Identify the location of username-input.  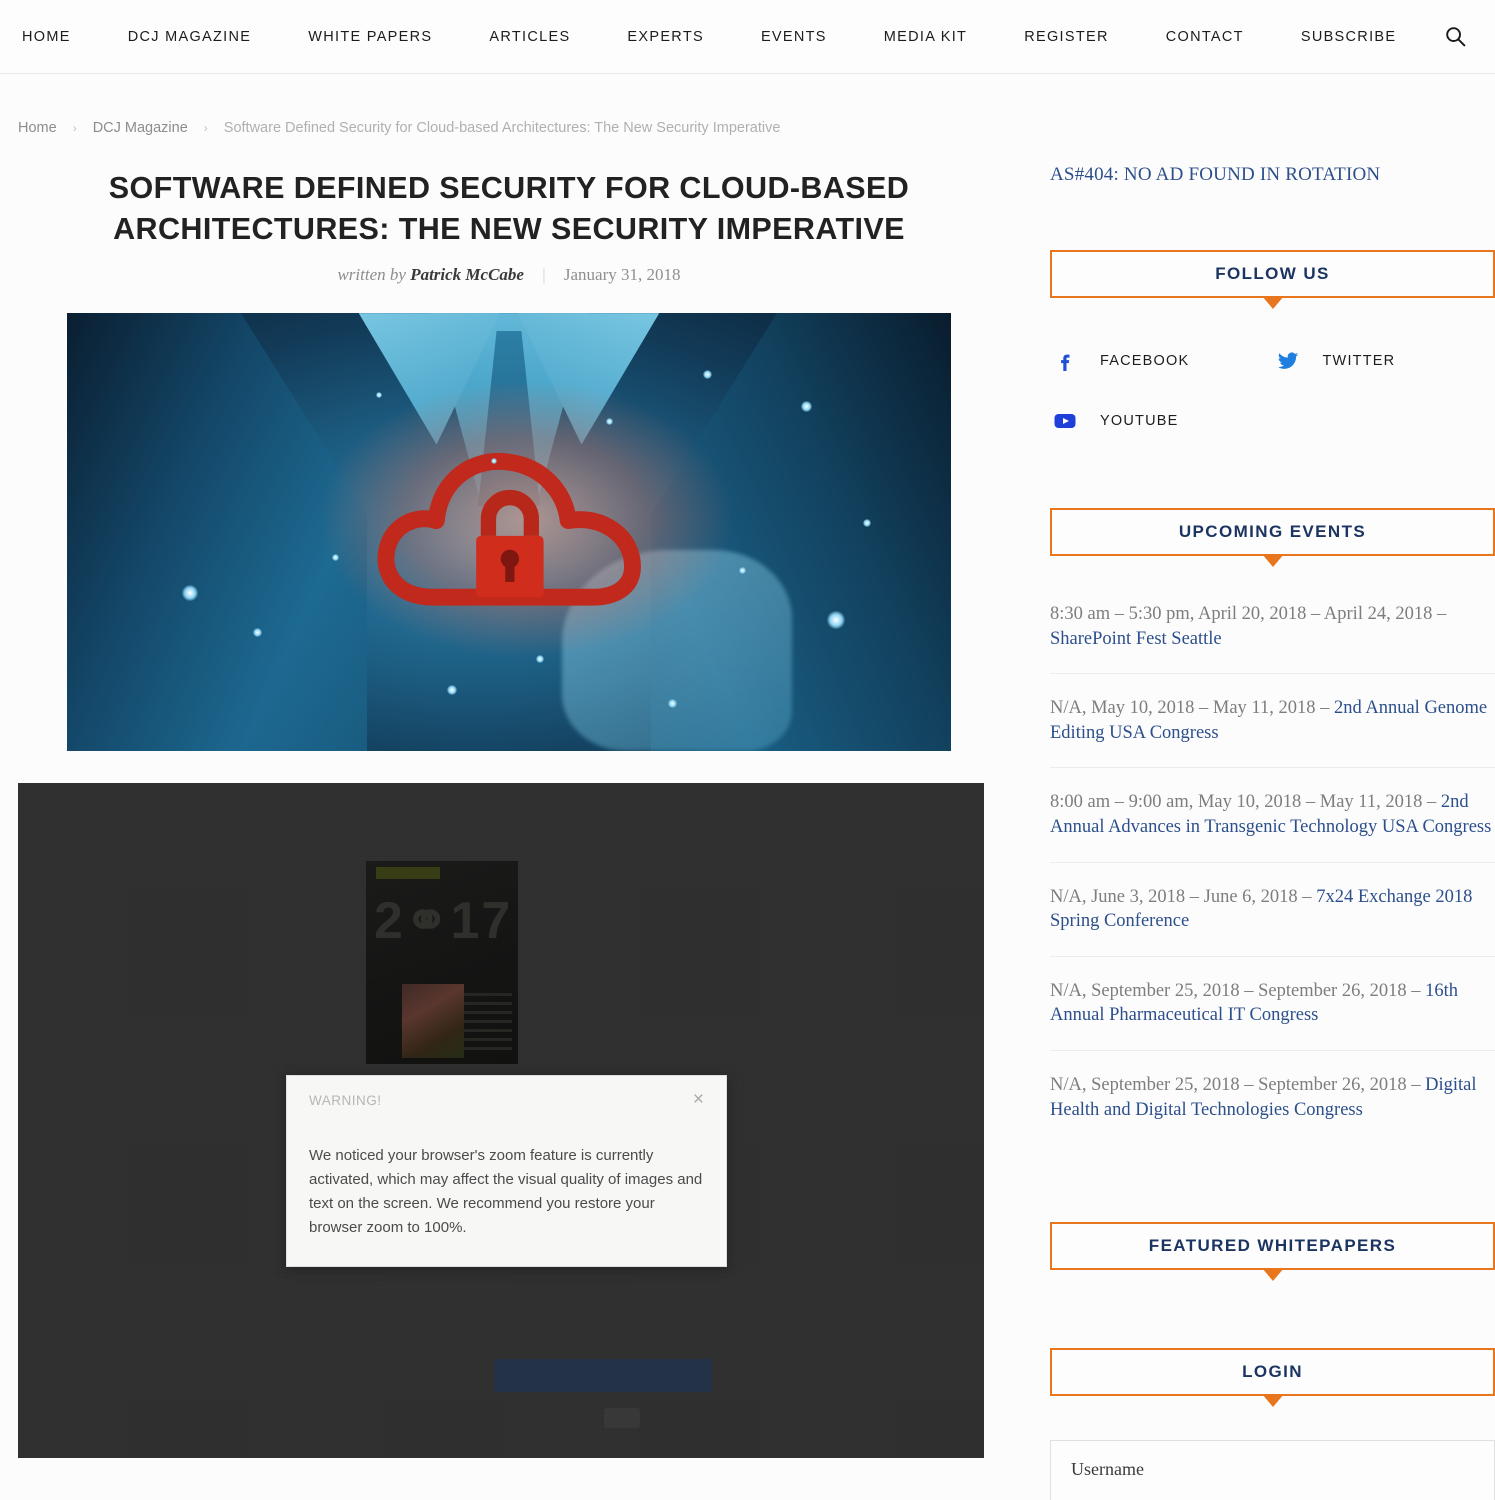
(1272, 1470).